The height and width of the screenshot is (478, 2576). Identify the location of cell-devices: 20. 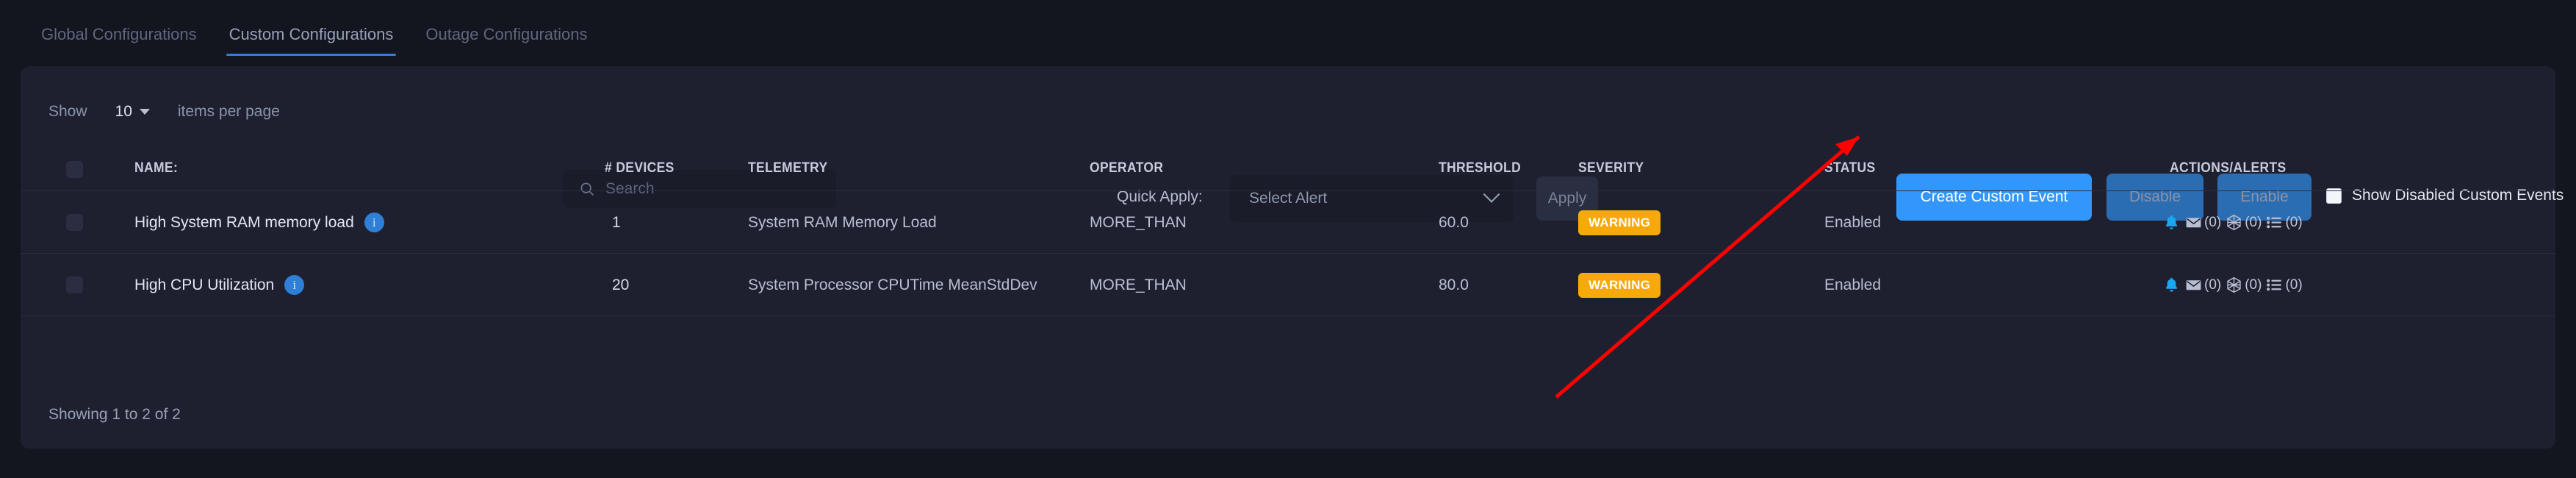
(620, 285).